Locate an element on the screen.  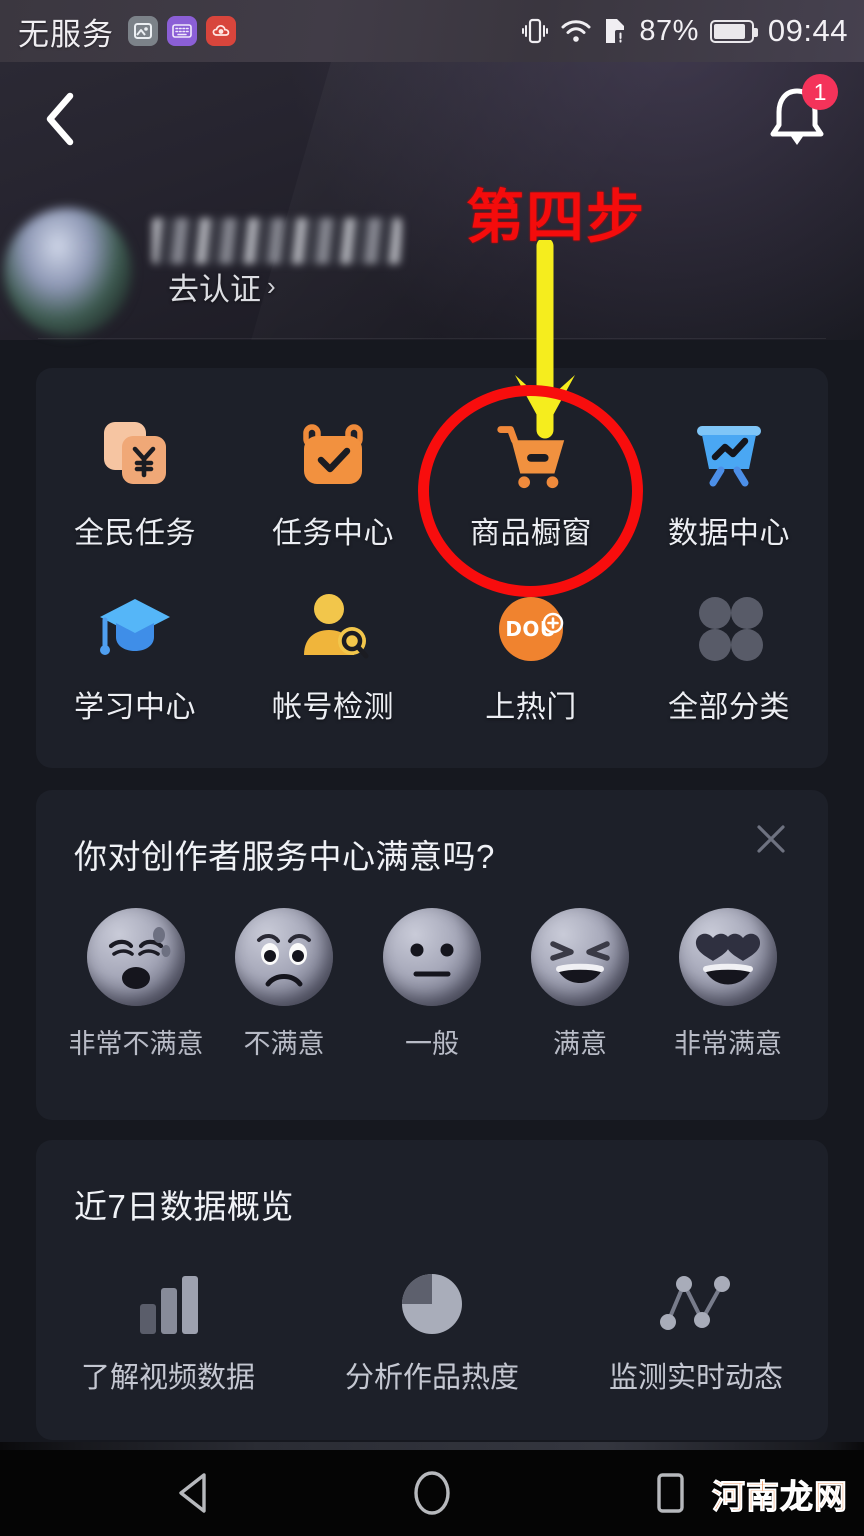
face-very-satisfied is located at coordinates (728, 957).